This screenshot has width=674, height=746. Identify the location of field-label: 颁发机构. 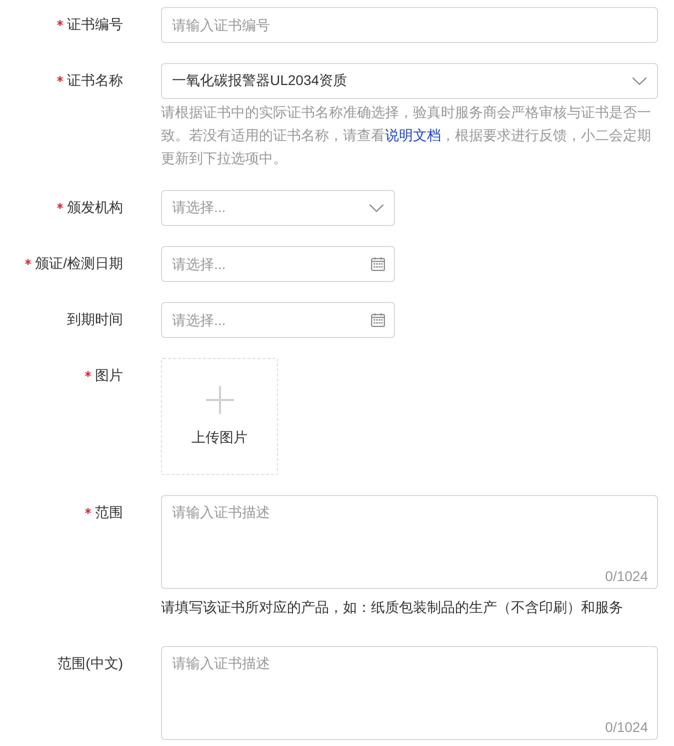
(95, 208).